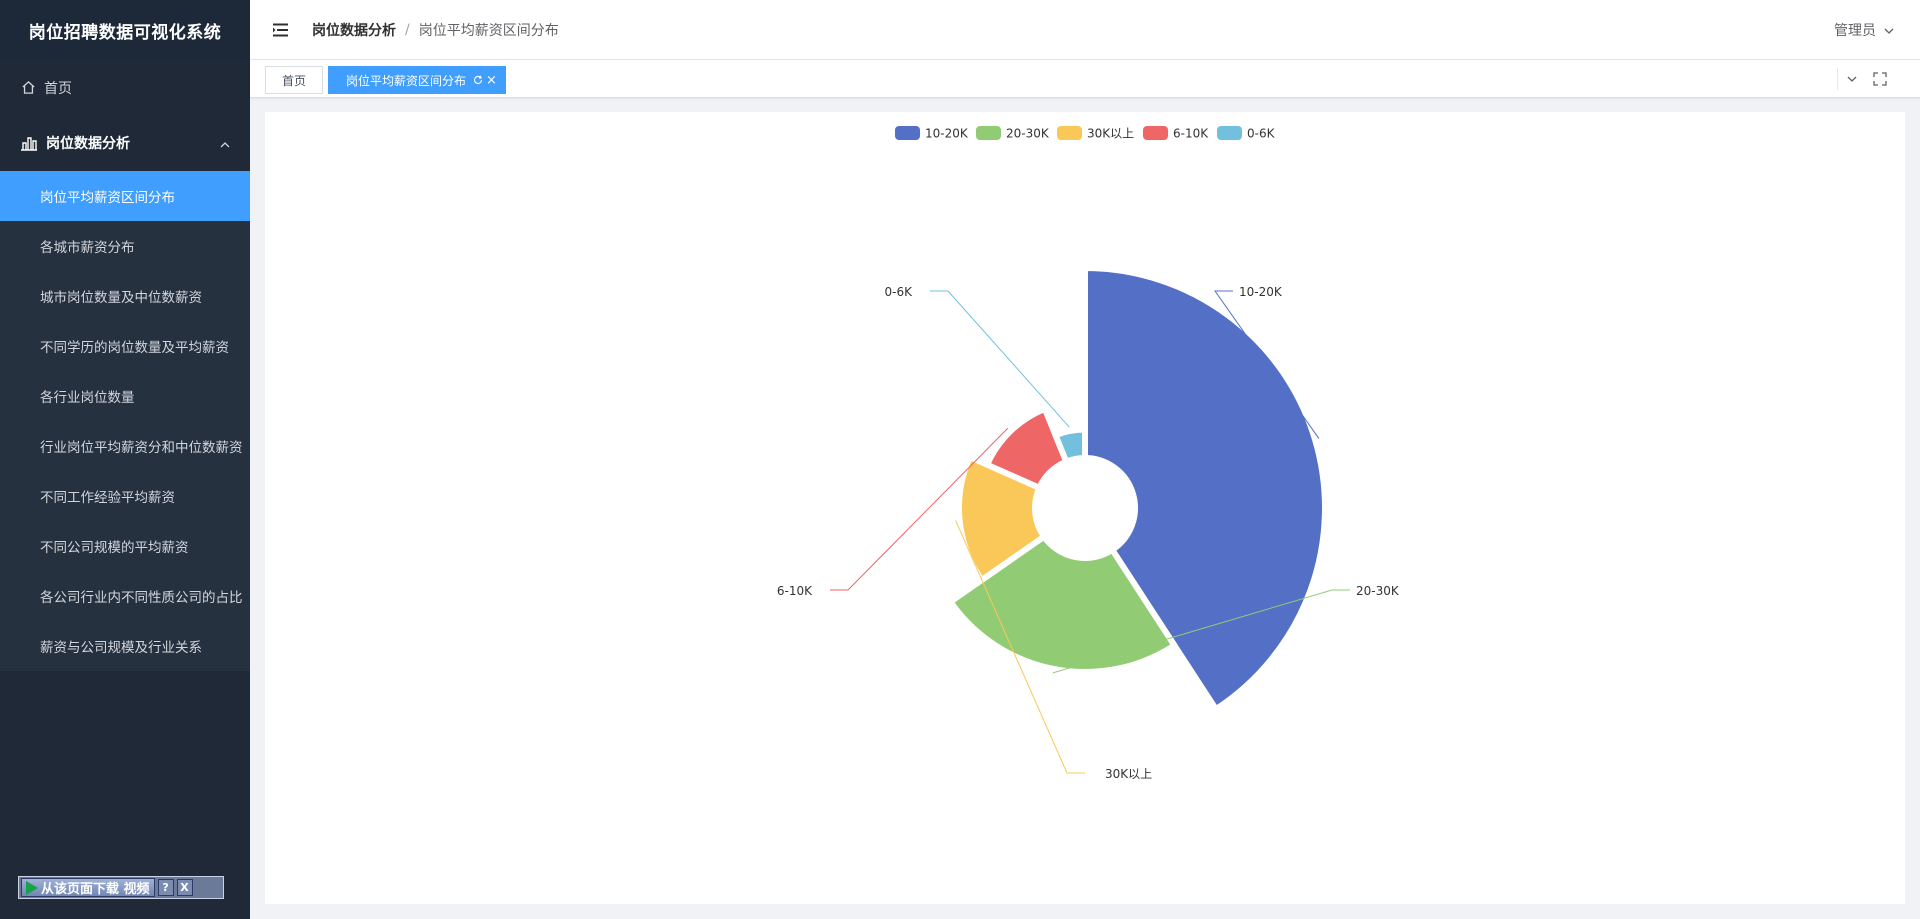 The height and width of the screenshot is (919, 1920). What do you see at coordinates (28, 88) in the screenshot?
I see `home-icon` at bounding box center [28, 88].